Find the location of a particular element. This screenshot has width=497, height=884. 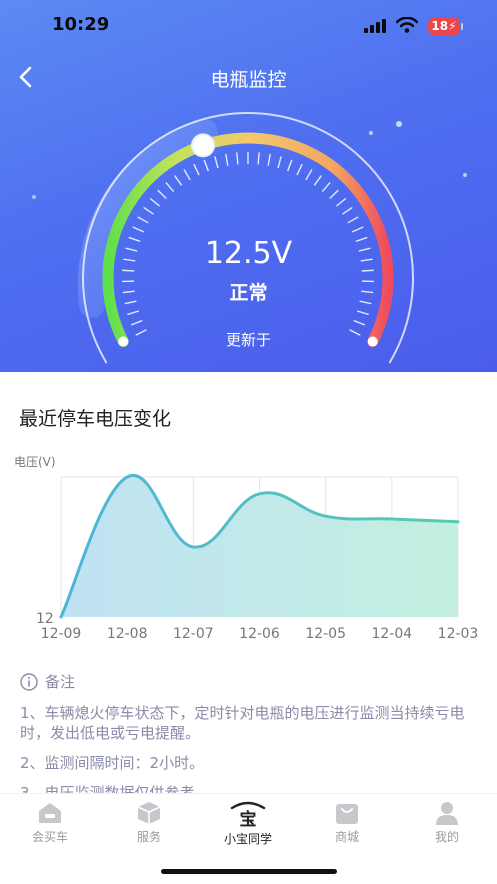

tab-mall: 商城 is located at coordinates (347, 822).